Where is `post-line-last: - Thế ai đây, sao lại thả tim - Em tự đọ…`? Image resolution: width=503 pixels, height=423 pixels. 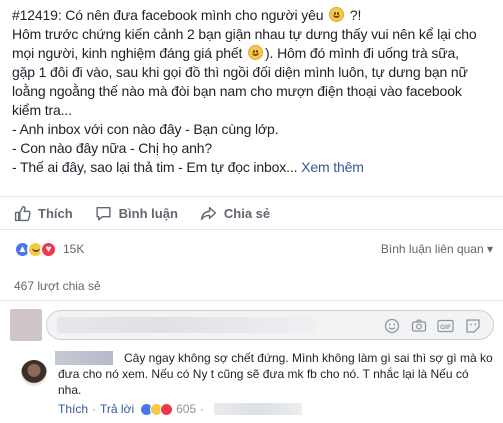 post-line-last: - Thế ai đây, sao lại thả tim - Em tự đọ… is located at coordinates (253, 167).